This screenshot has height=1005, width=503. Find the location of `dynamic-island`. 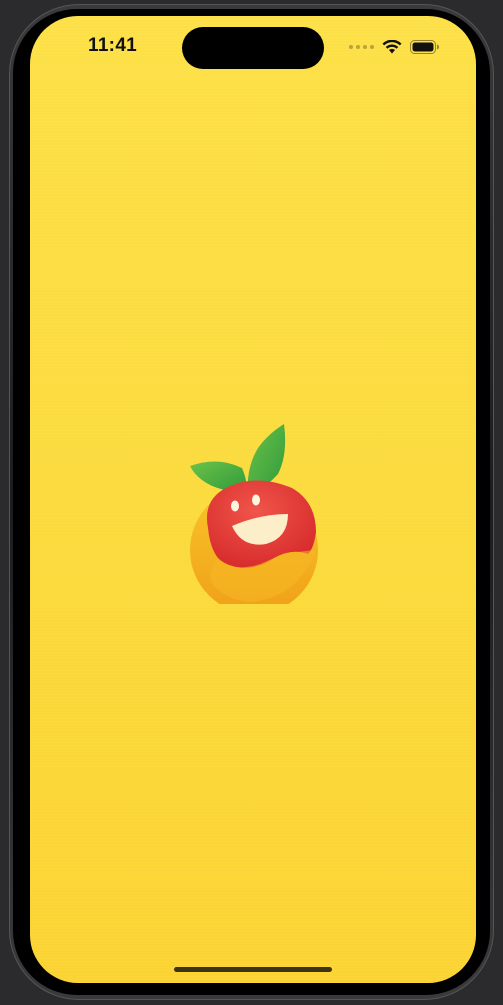

dynamic-island is located at coordinates (253, 48).